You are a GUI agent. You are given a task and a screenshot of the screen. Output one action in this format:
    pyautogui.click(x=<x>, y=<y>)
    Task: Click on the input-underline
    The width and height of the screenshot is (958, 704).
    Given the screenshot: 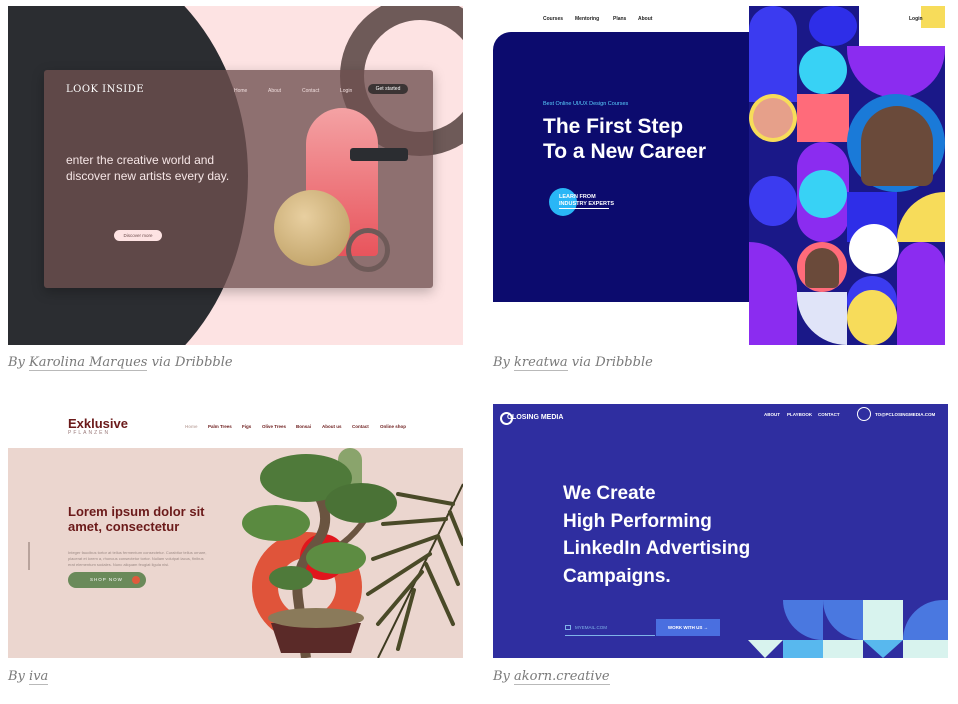 What is the action you would take?
    pyautogui.click(x=610, y=635)
    